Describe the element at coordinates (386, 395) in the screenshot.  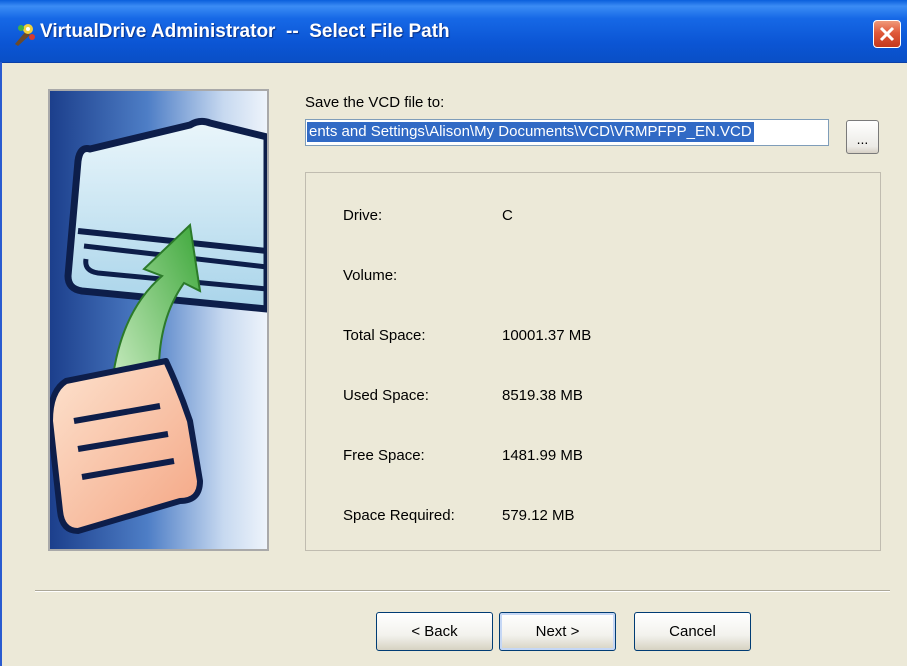
I see `used-space-label: Used Space:` at that location.